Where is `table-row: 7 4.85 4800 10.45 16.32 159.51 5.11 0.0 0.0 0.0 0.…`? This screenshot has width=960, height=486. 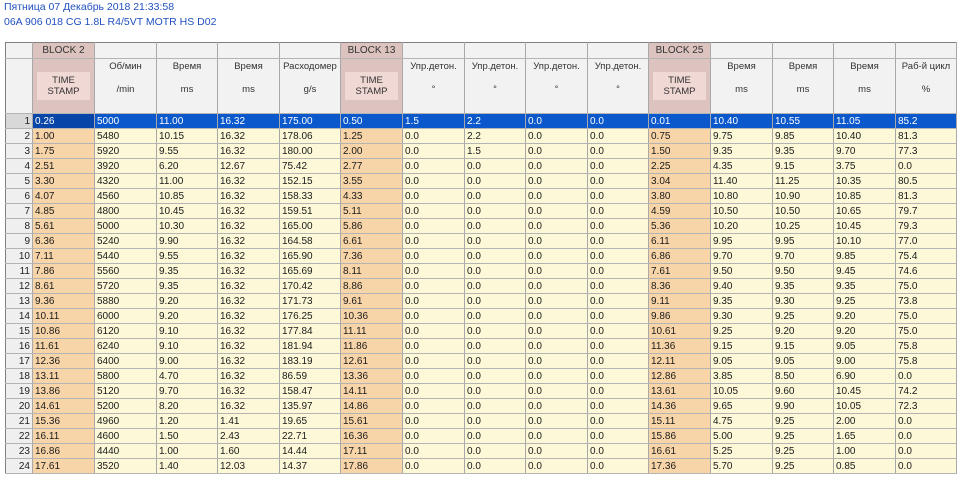 table-row: 7 4.85 4800 10.45 16.32 159.51 5.11 0.0 0.0 0.0 0.… is located at coordinates (481, 211).